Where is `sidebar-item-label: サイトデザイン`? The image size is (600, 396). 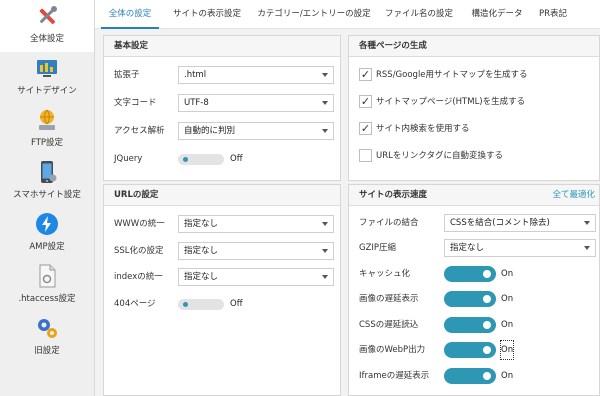 sidebar-item-label: サイトデザイン is located at coordinates (47, 91).